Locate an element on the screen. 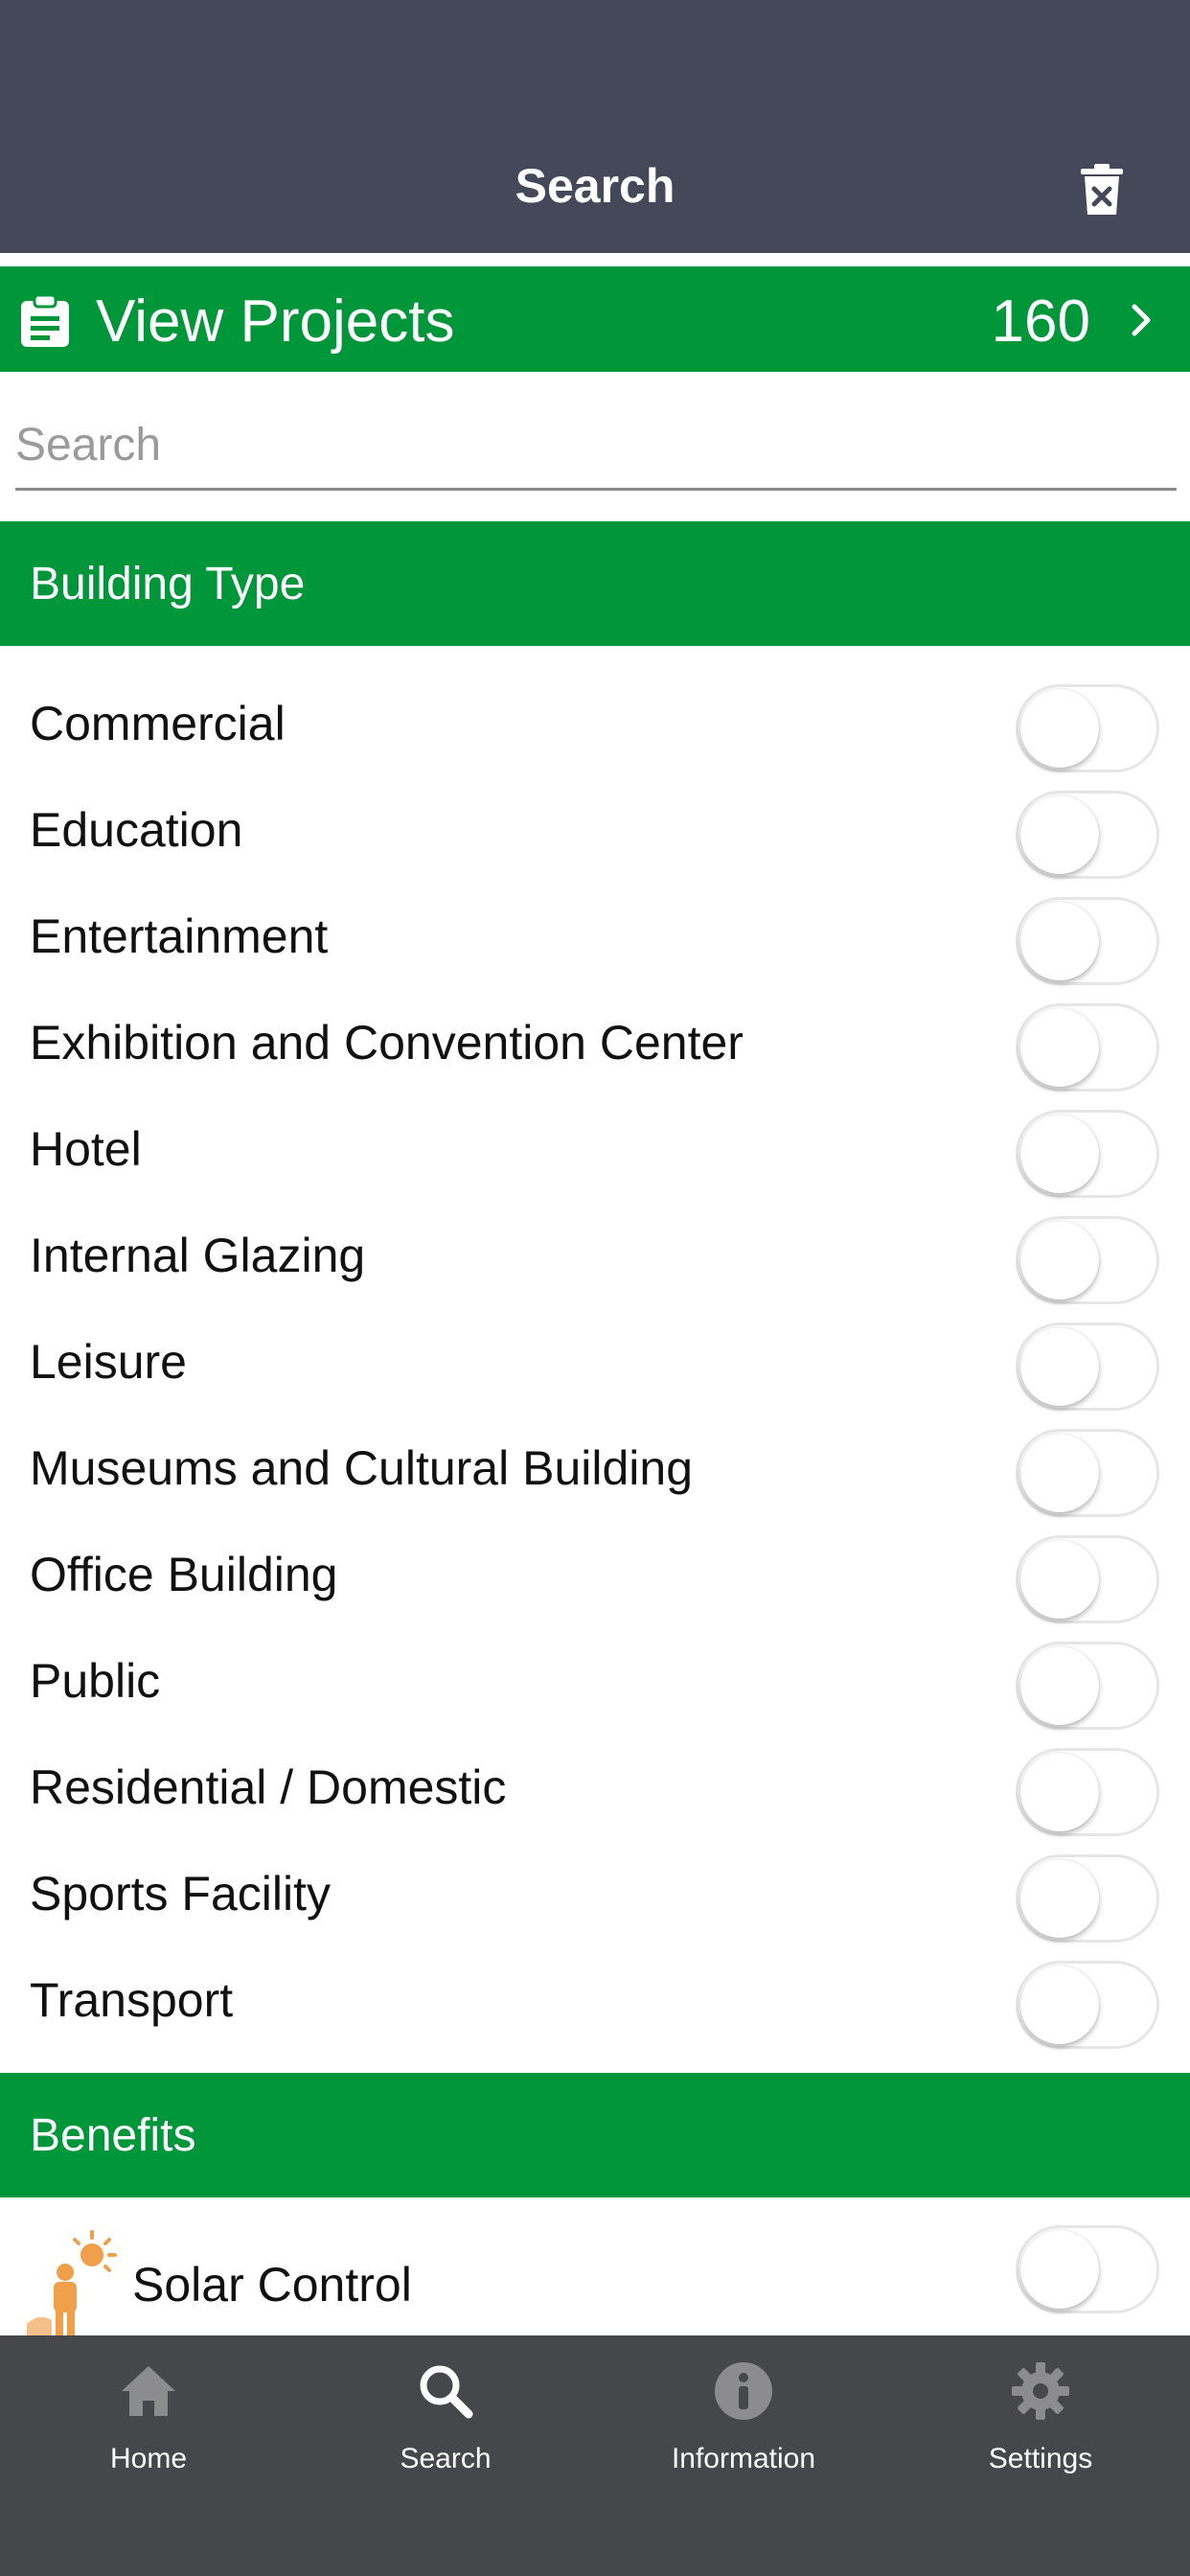  filter-row-internal-glazing: Internal Glazing is located at coordinates (595, 1252).